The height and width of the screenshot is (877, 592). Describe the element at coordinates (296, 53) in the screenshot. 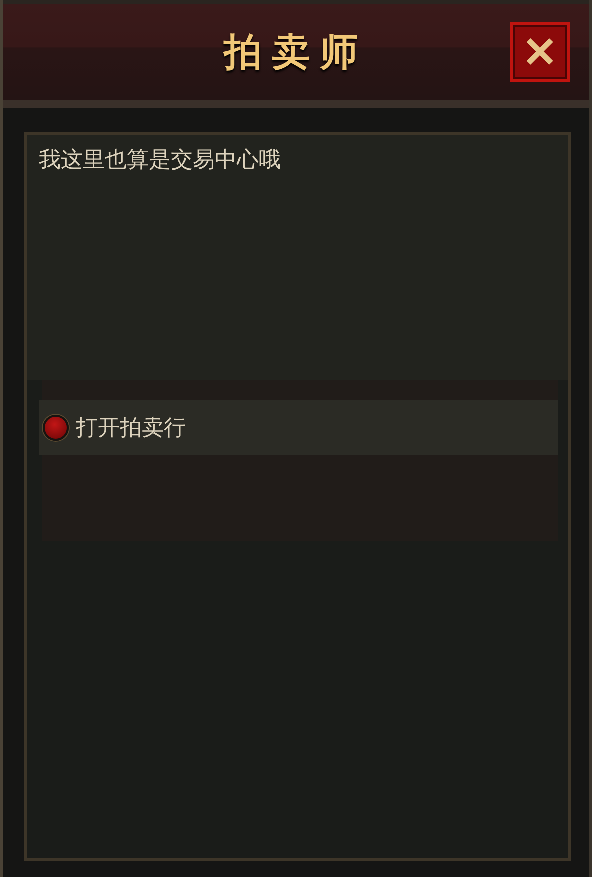

I see `window-title: 拍卖师` at that location.